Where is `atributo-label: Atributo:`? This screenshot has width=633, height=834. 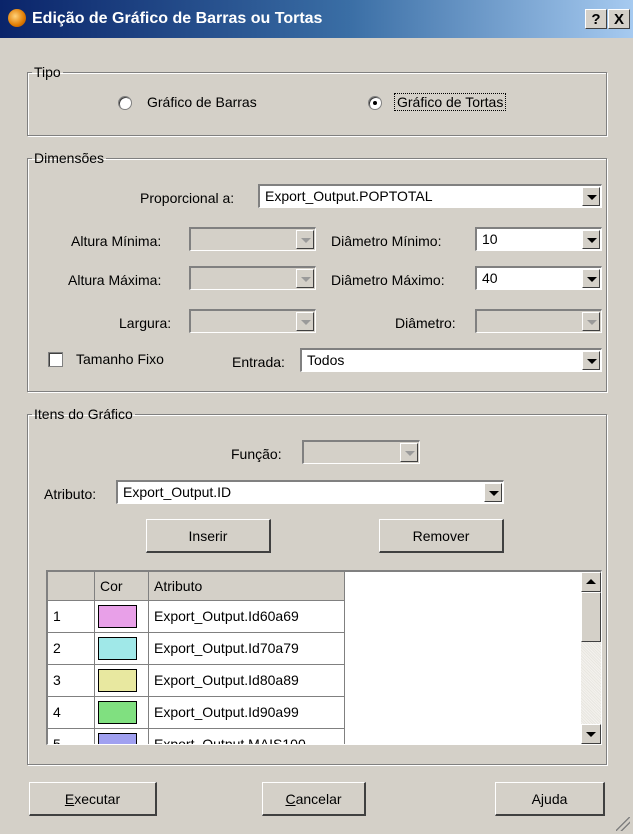 atributo-label: Atributo: is located at coordinates (70, 494).